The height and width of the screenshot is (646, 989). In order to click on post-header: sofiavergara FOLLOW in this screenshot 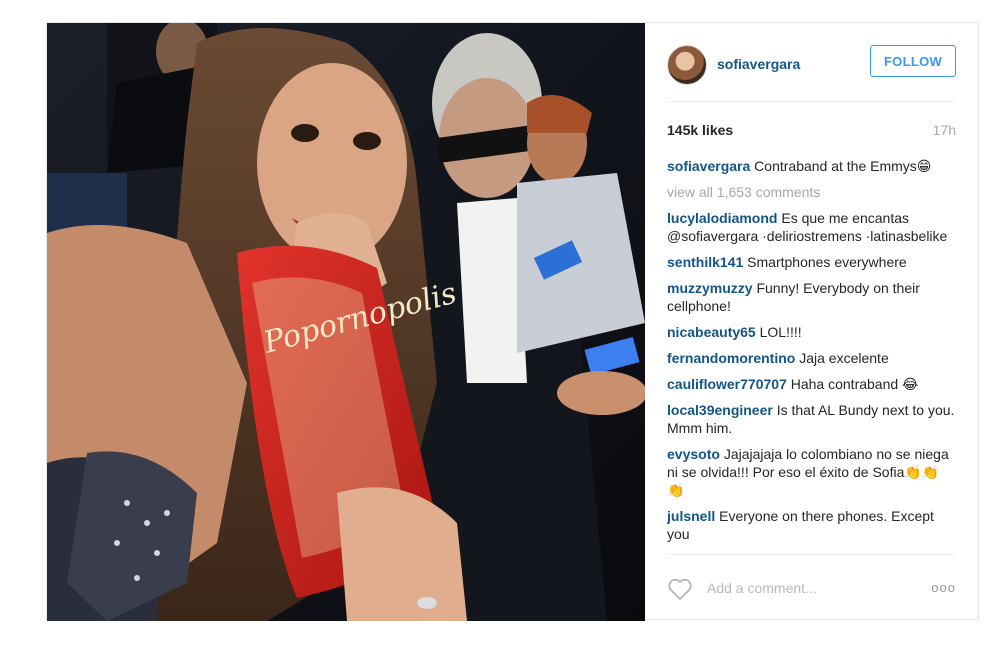, I will do `click(811, 73)`.